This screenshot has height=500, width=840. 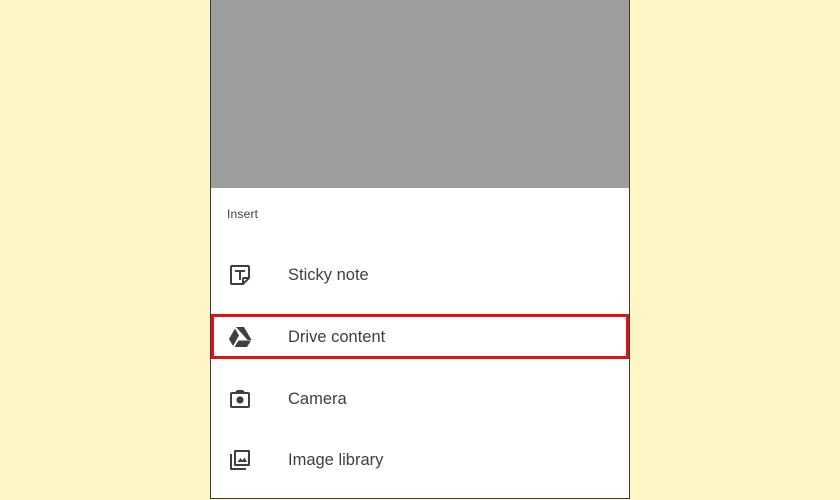 I want to click on sticky-note-icon, so click(x=240, y=275).